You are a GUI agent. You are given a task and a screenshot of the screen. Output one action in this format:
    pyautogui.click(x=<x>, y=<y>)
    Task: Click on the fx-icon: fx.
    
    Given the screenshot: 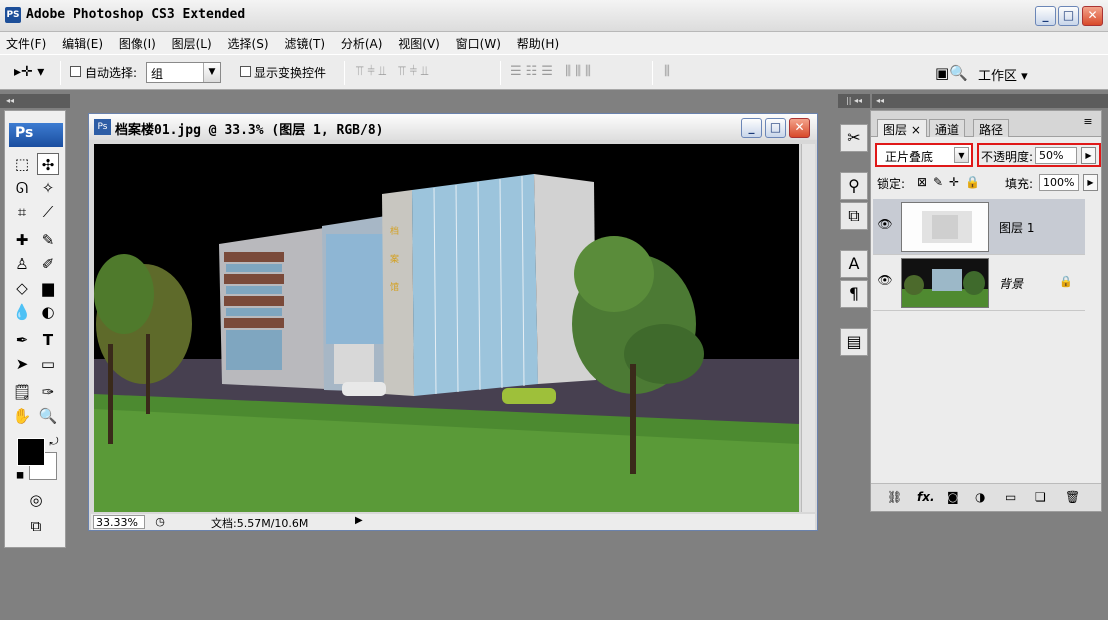 What is the action you would take?
    pyautogui.click(x=926, y=497)
    